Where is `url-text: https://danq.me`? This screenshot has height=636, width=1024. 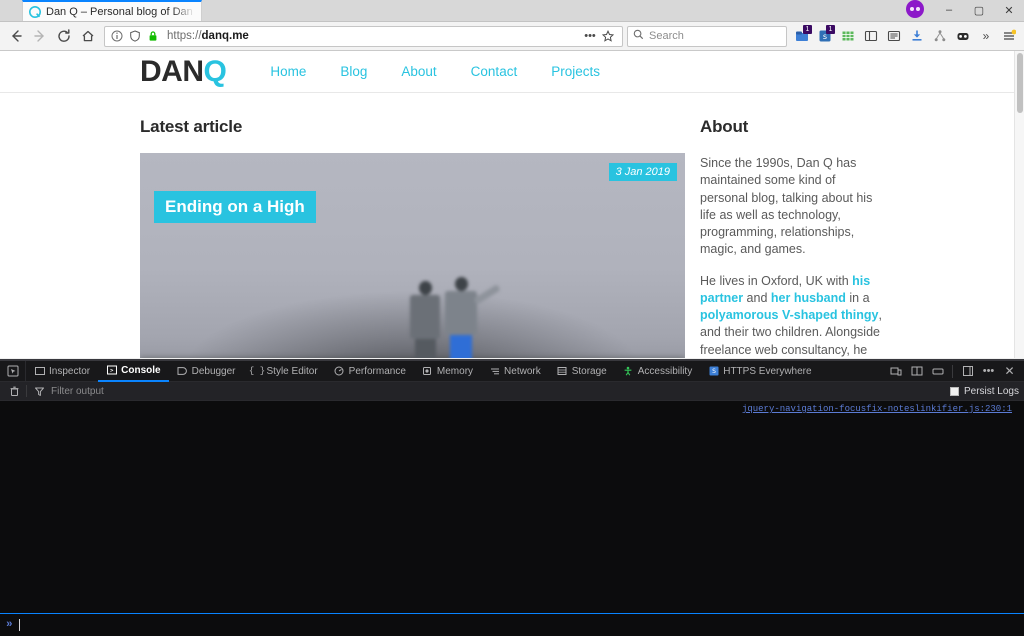 url-text: https://danq.me is located at coordinates (374, 36).